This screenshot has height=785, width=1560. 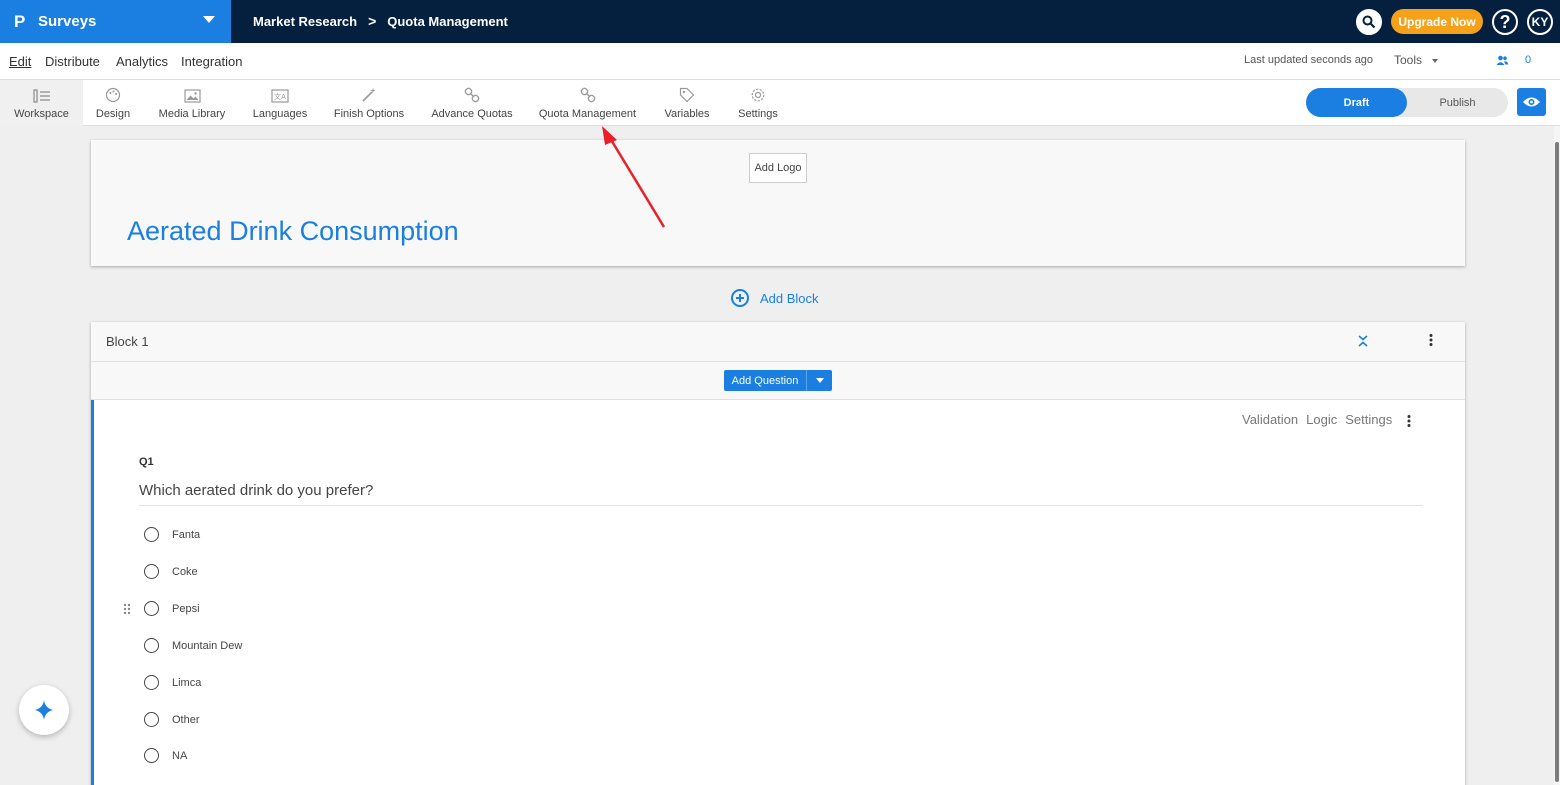 I want to click on ai-assistant-button, so click(x=44, y=710).